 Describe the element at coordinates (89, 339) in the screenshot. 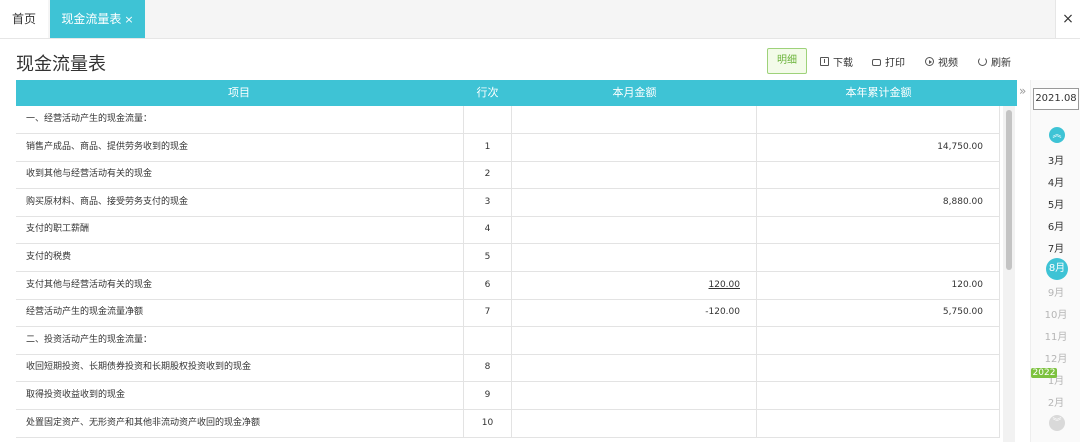

I see `row-item-cell: 二、投资活动产生的现金流量：` at that location.